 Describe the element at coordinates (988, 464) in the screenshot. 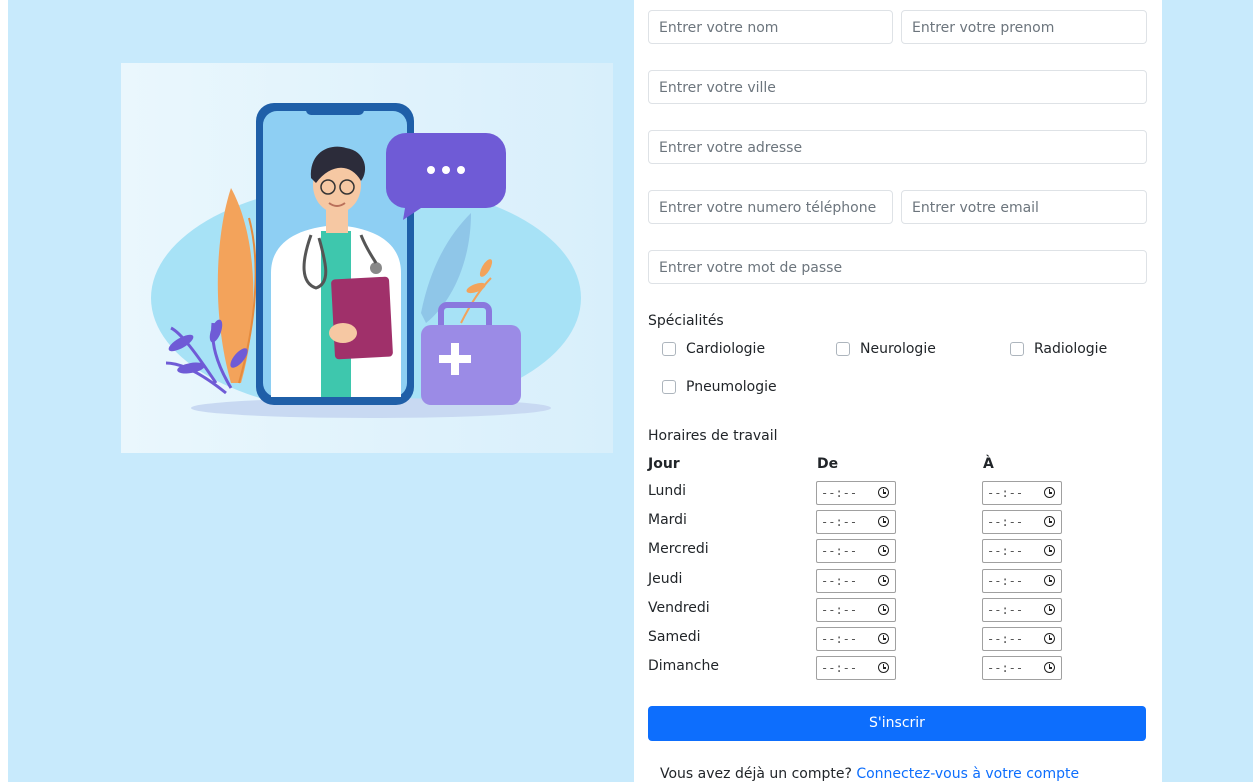

I see `col-a-header: À` at that location.